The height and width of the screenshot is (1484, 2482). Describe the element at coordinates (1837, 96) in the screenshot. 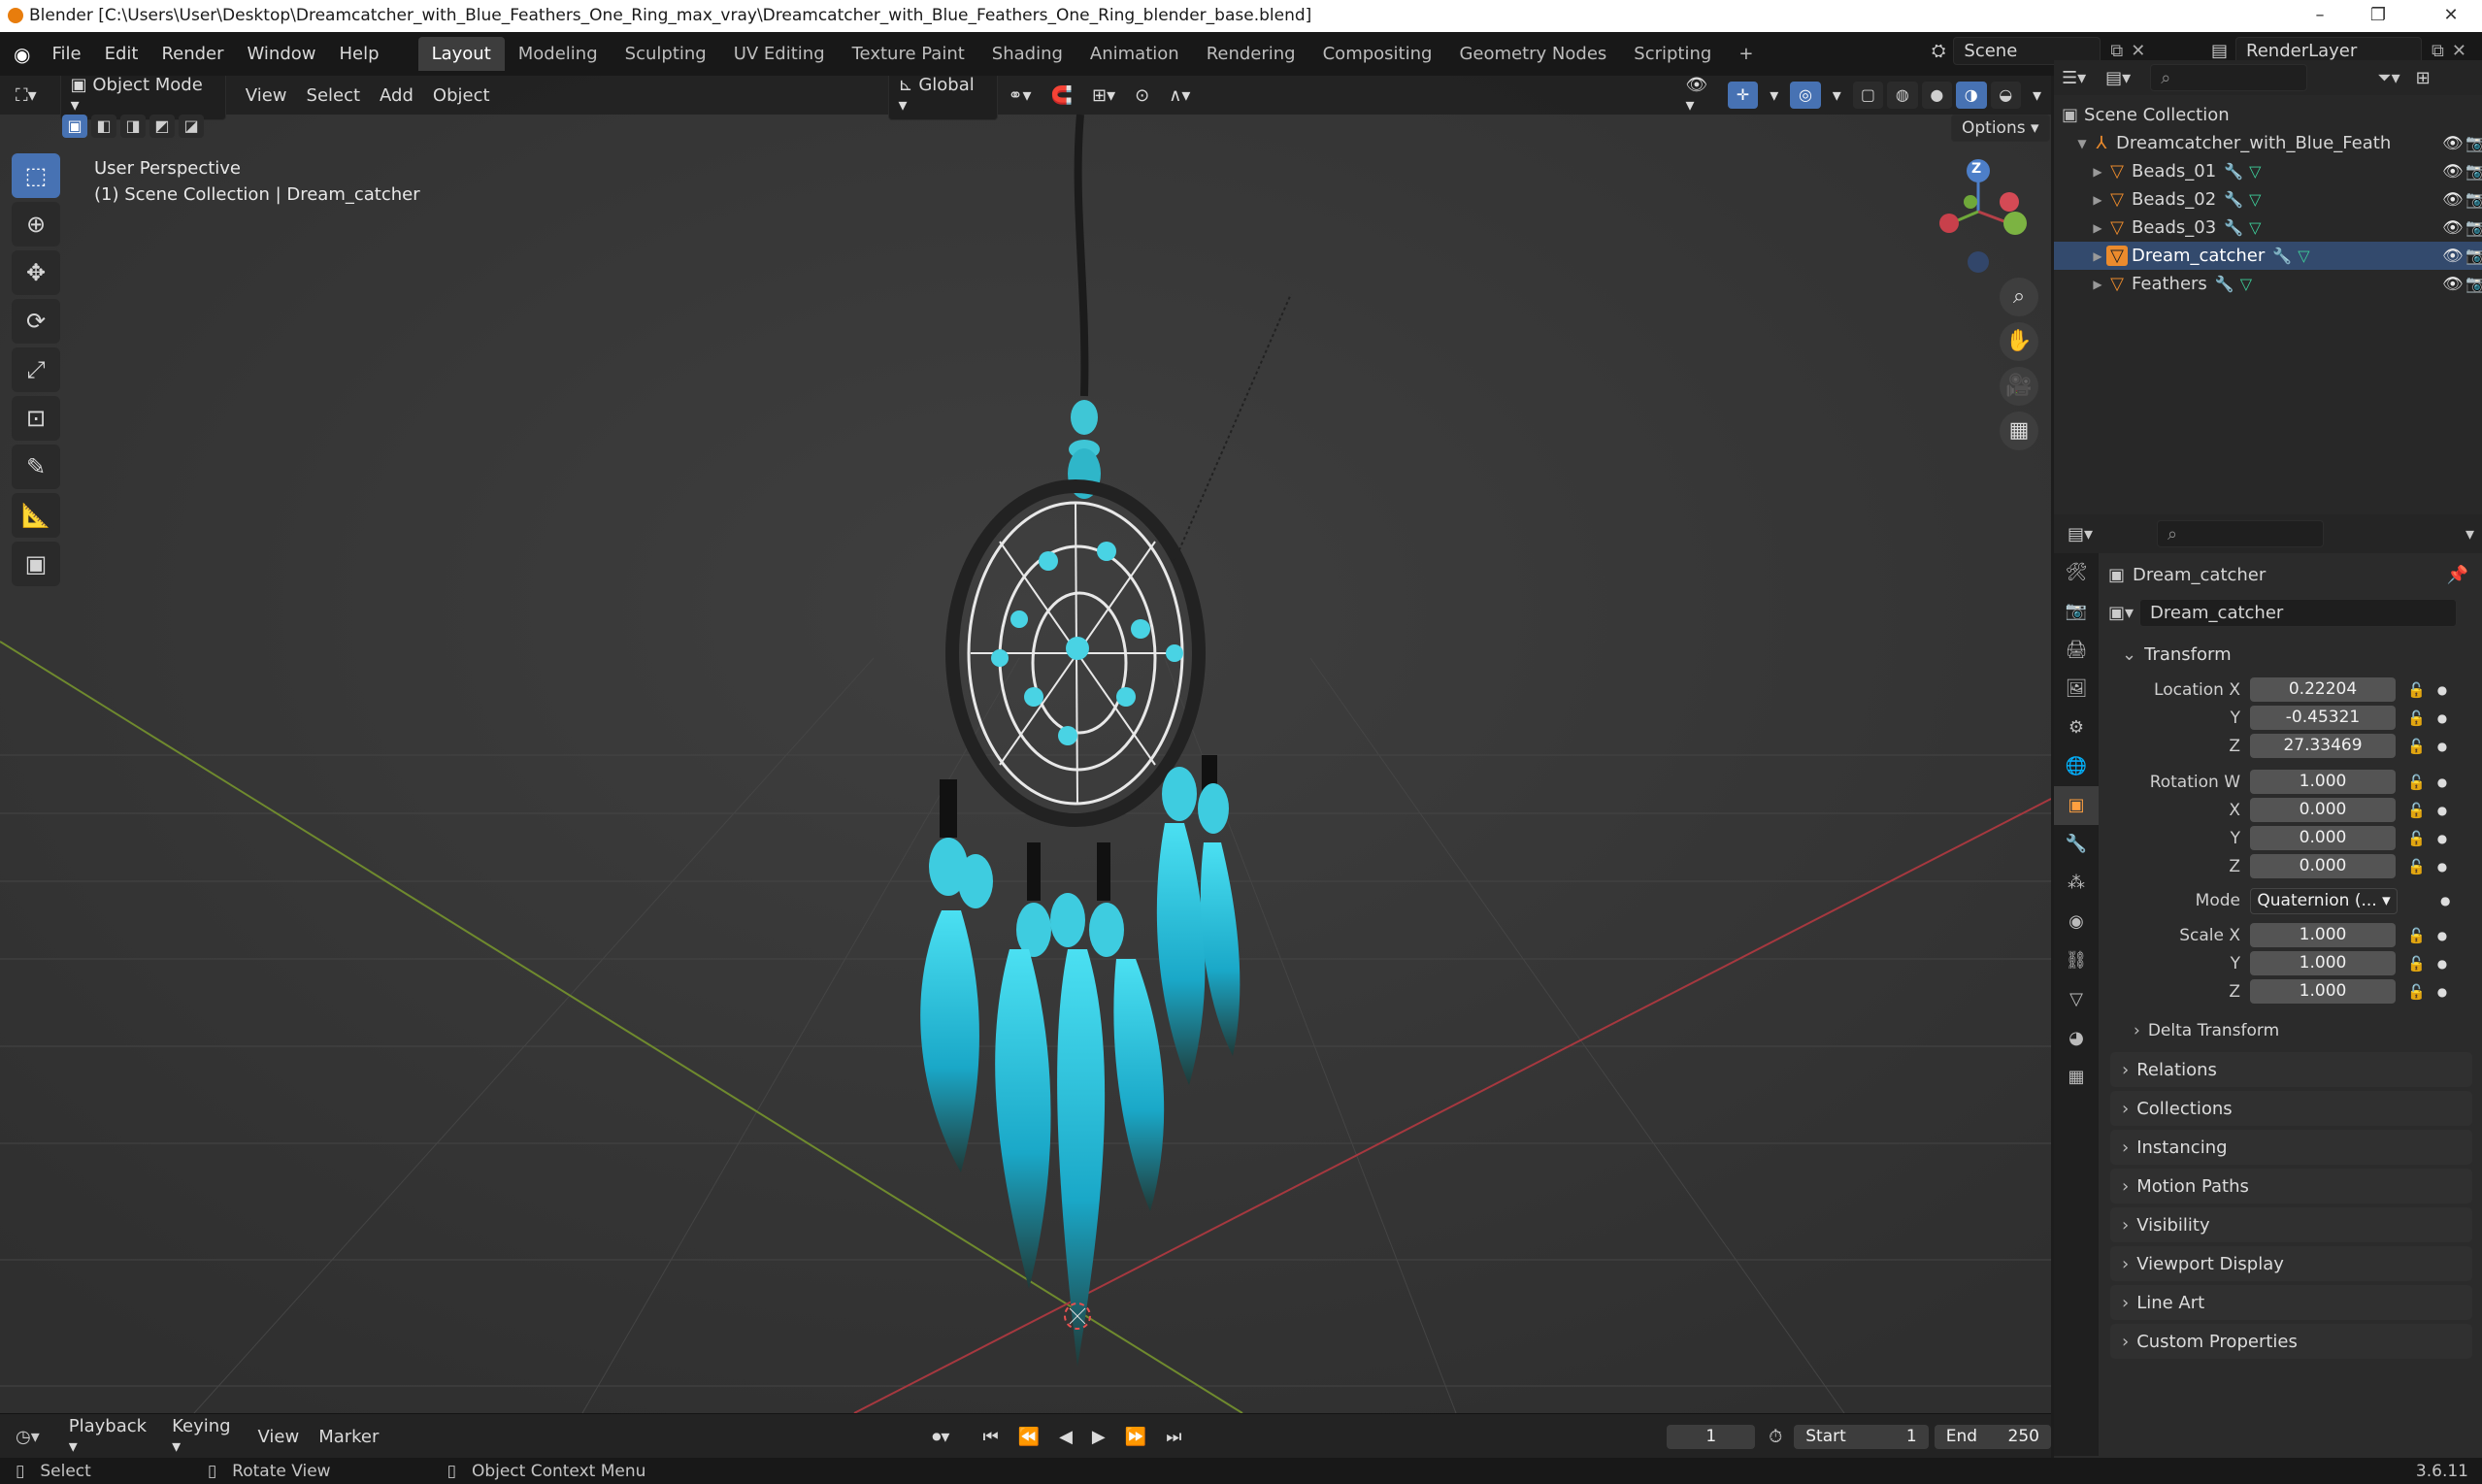

I see `overlay-dropdown-icon: ▾` at that location.